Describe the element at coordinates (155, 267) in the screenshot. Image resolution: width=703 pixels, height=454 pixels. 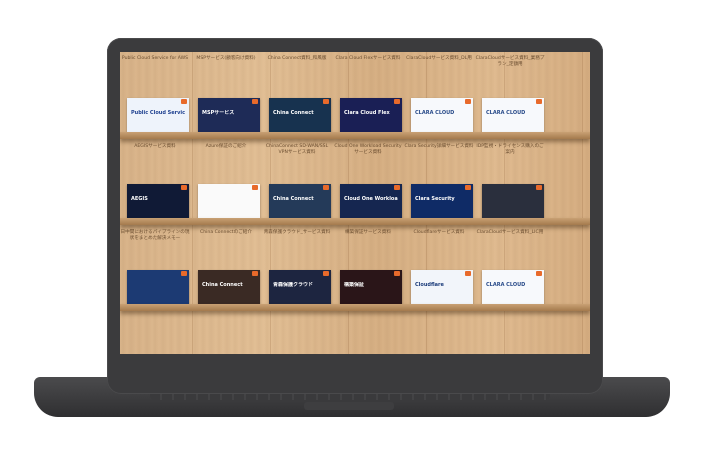
I see `catalog-item: 日中間におけるパイプラインの現状をまとめた解決メモー` at that location.